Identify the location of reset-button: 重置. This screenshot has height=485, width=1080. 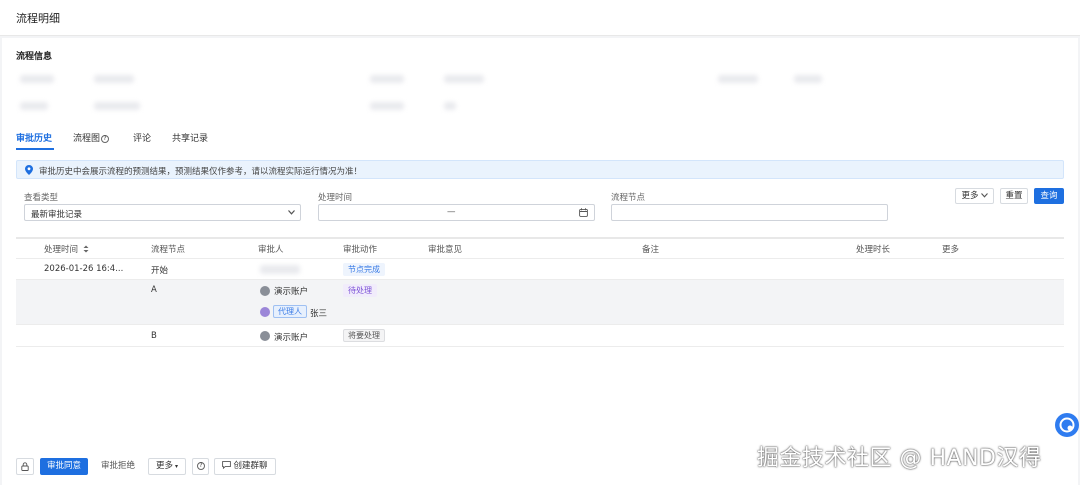
(1014, 196).